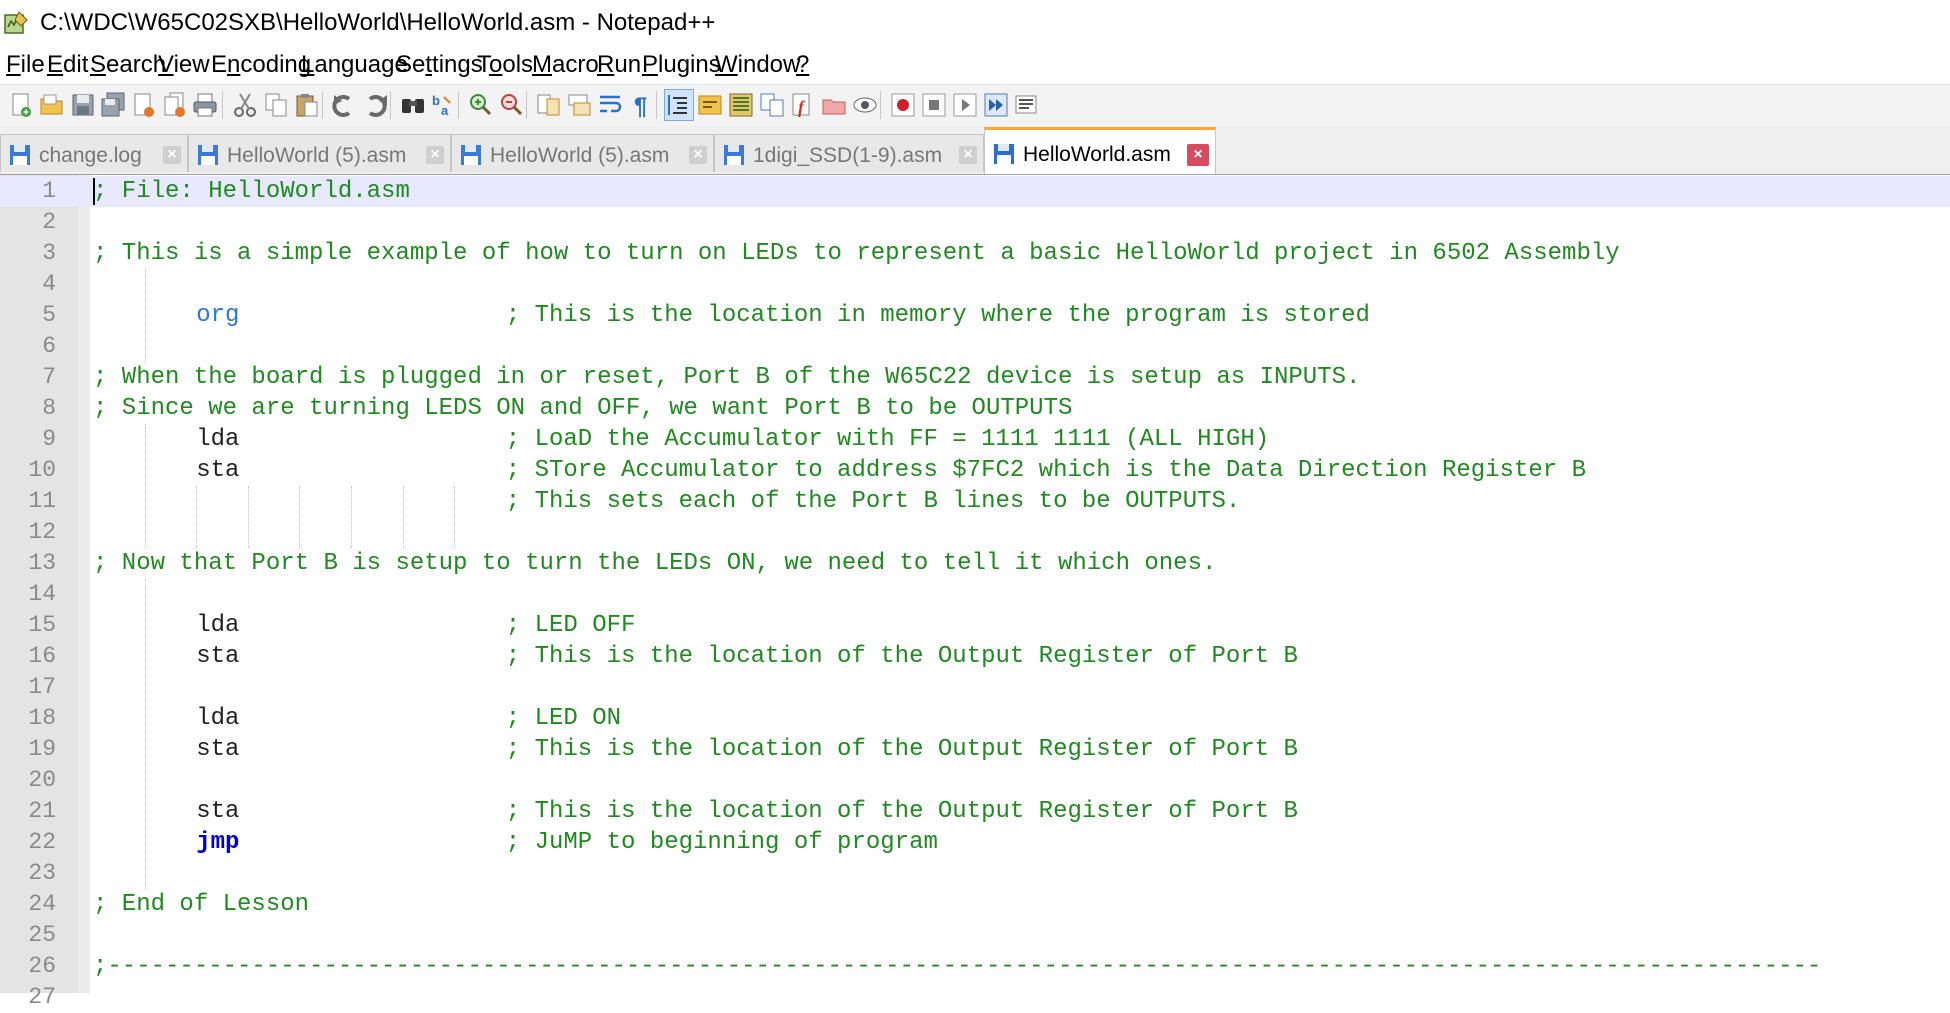 The image size is (1950, 1013). Describe the element at coordinates (757, 65) in the screenshot. I see `menu-window: Window` at that location.